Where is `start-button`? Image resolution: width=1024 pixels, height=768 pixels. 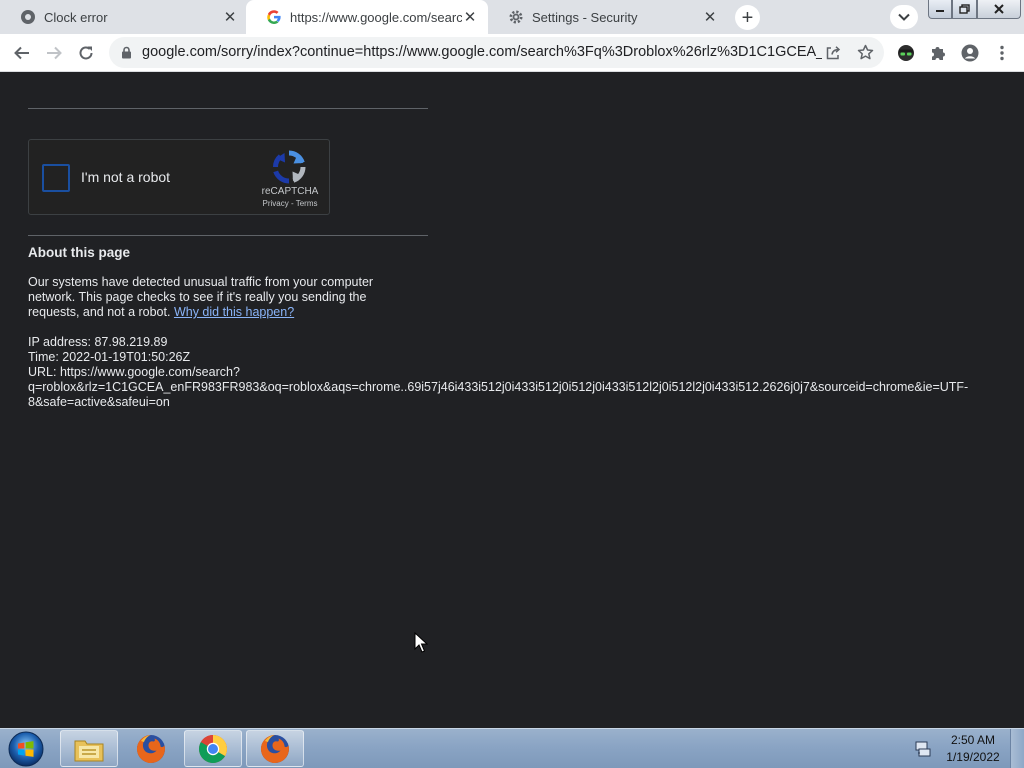
start-button is located at coordinates (26, 749).